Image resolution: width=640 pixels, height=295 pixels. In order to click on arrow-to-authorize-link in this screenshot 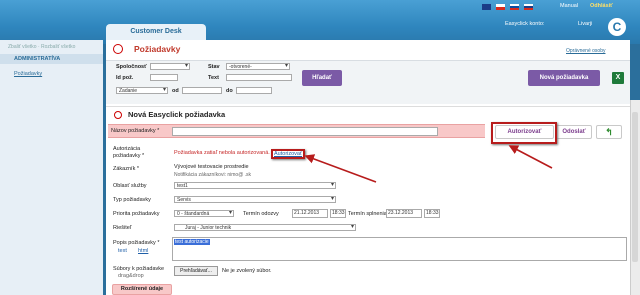, I will do `click(340, 168)`.